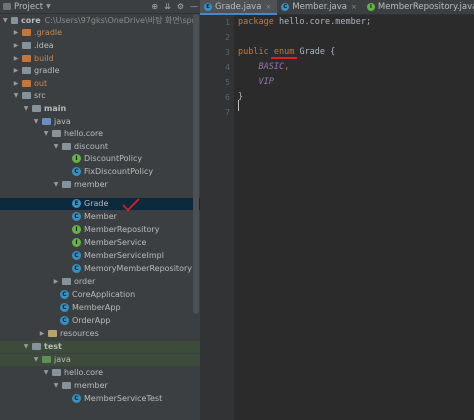  I want to click on keyword: public, so click(253, 52).